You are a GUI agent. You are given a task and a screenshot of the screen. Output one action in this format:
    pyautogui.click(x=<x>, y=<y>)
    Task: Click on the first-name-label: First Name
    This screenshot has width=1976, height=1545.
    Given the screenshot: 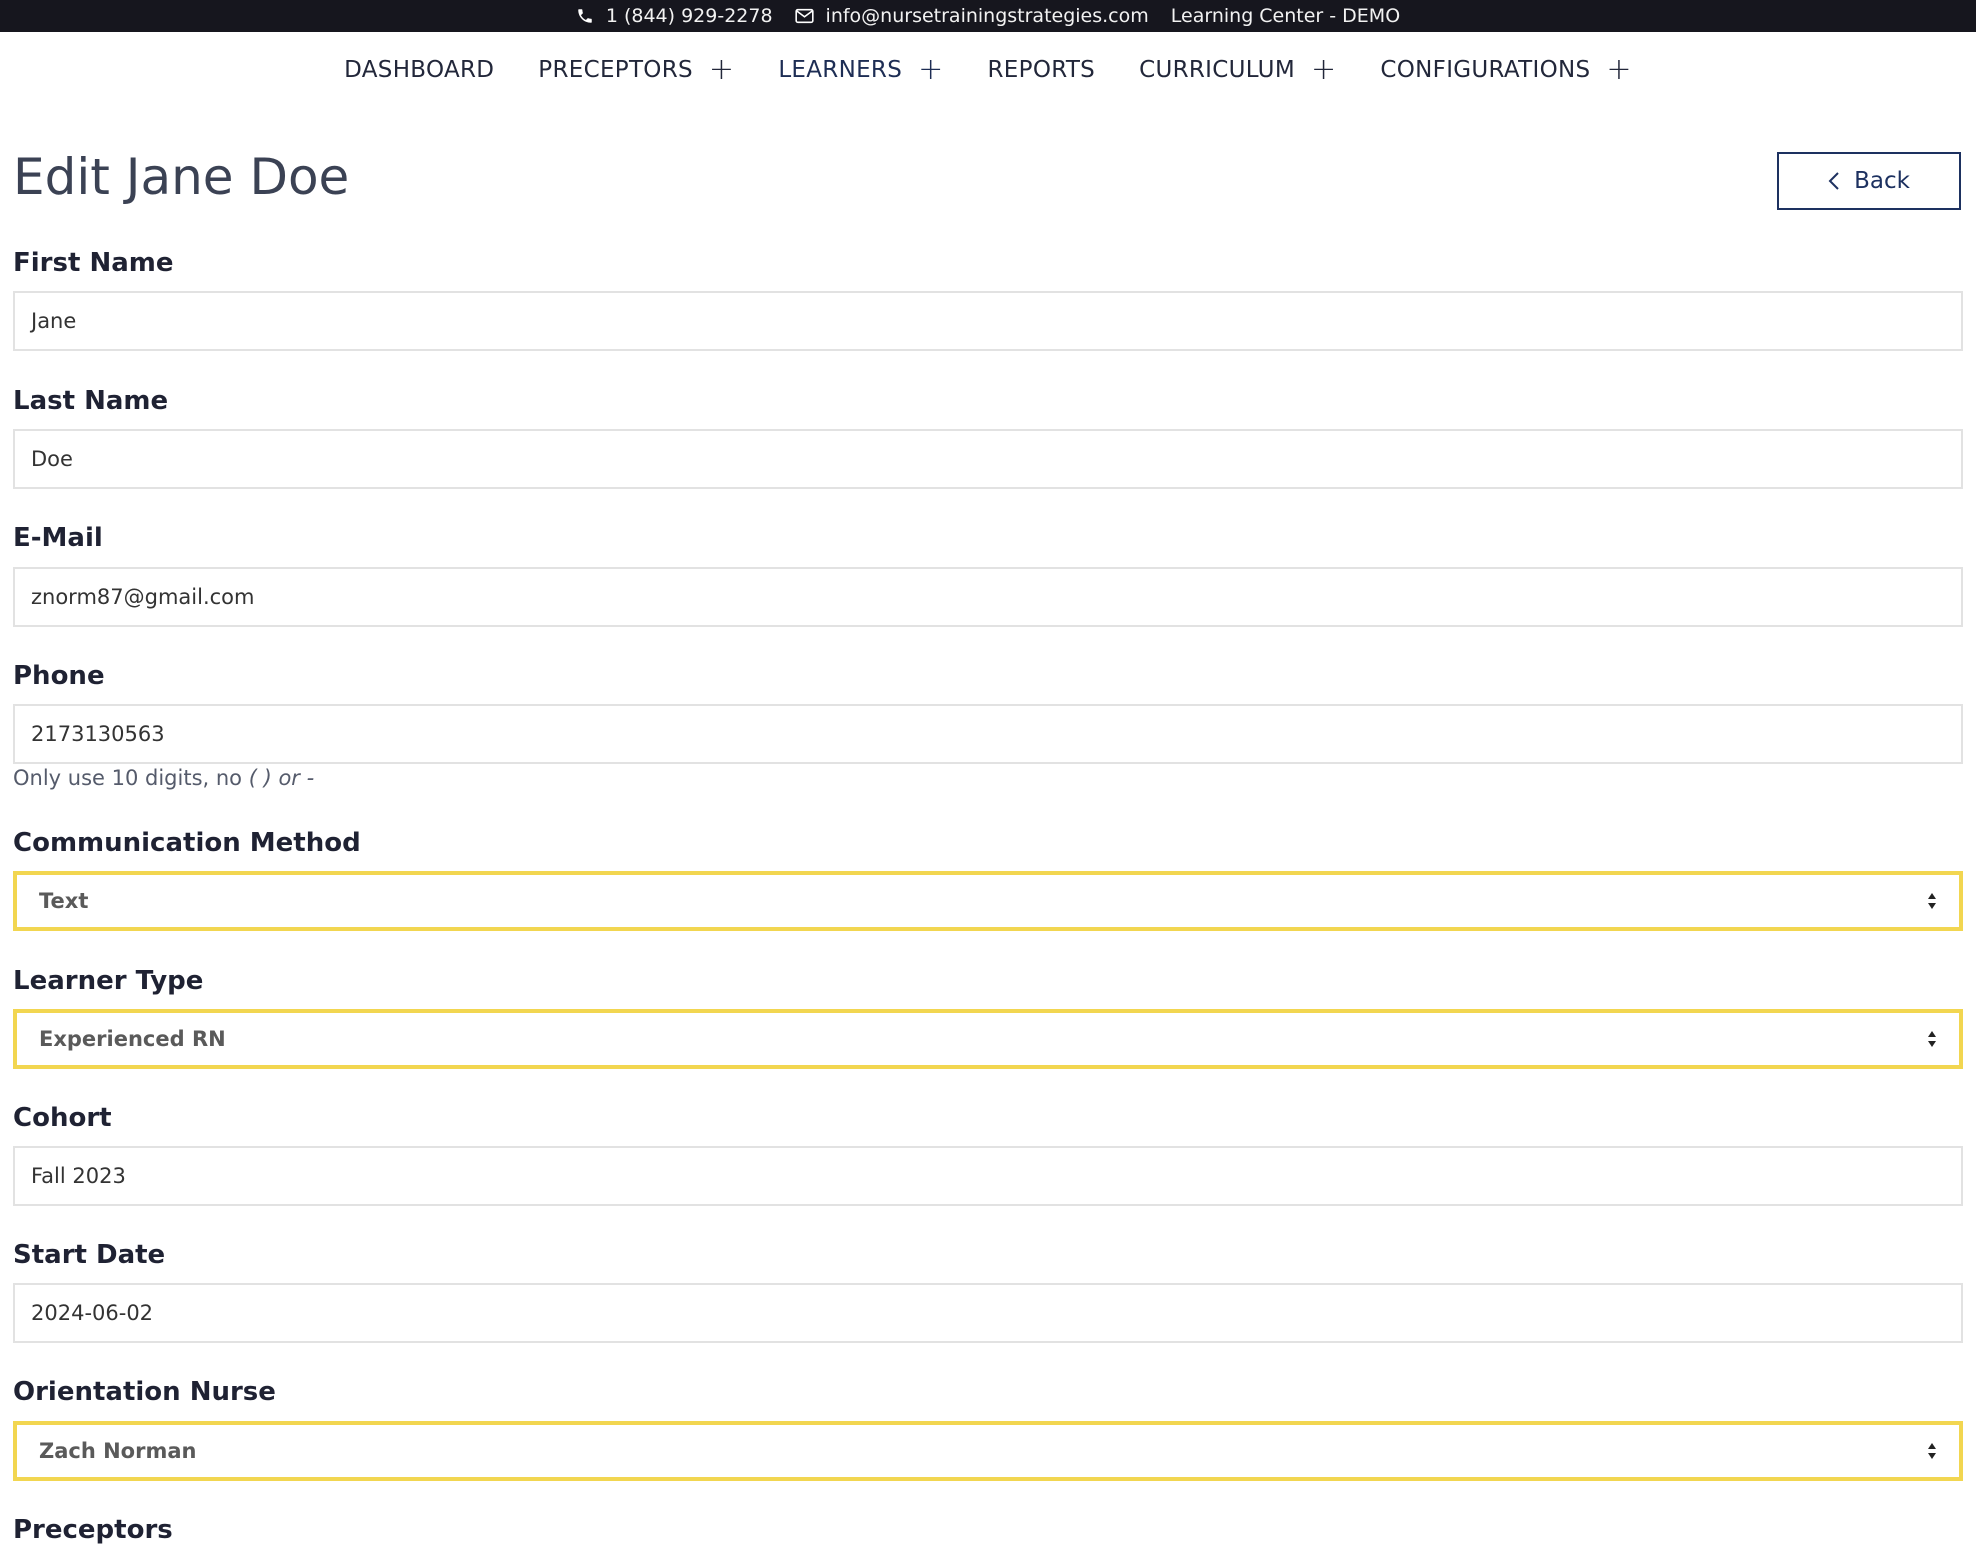 What is the action you would take?
    pyautogui.click(x=93, y=263)
    